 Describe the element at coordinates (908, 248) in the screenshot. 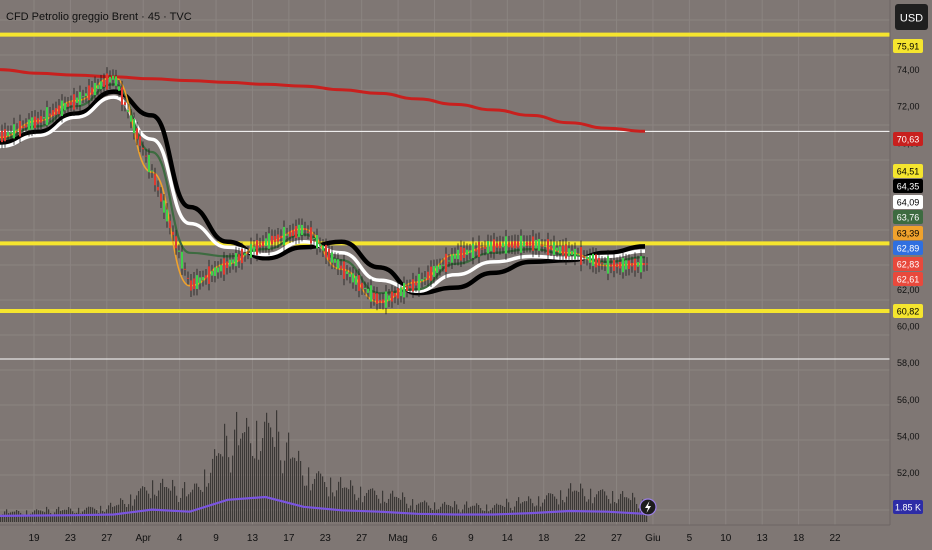

I see `price-tag: 62,89` at that location.